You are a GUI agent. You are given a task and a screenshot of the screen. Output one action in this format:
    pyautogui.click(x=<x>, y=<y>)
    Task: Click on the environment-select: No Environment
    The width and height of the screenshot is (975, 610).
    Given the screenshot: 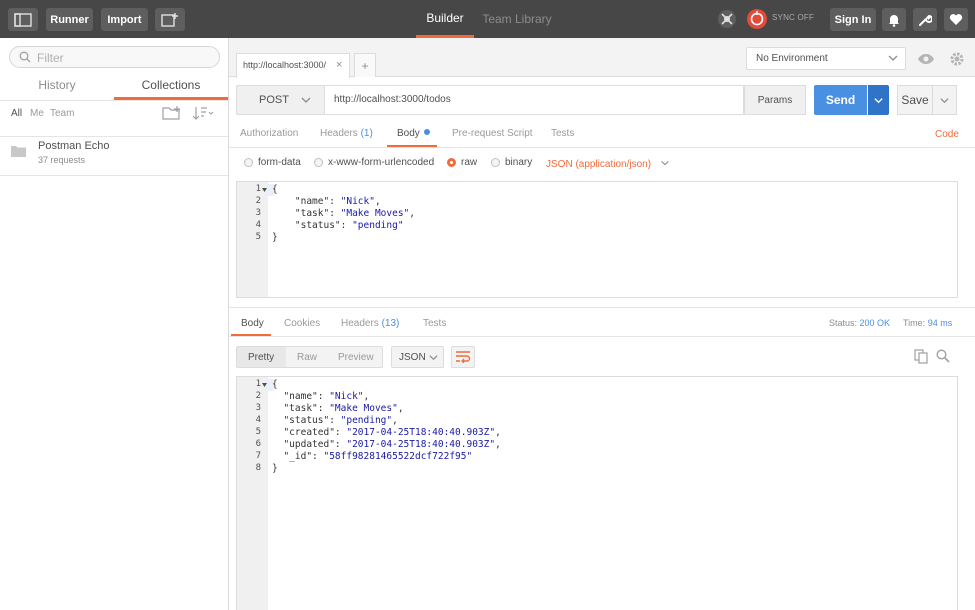 What is the action you would take?
    pyautogui.click(x=826, y=58)
    